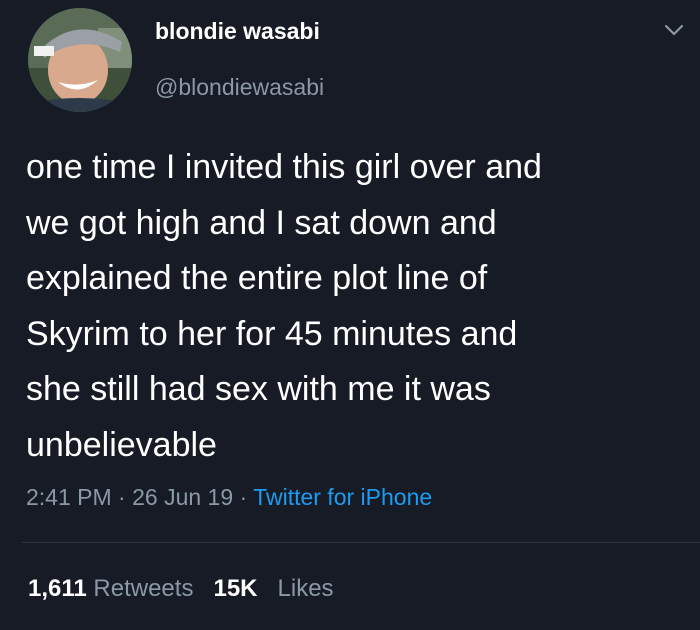 Image resolution: width=700 pixels, height=630 pixels. Describe the element at coordinates (237, 31) in the screenshot. I see `display-name: blondie wasabi` at that location.